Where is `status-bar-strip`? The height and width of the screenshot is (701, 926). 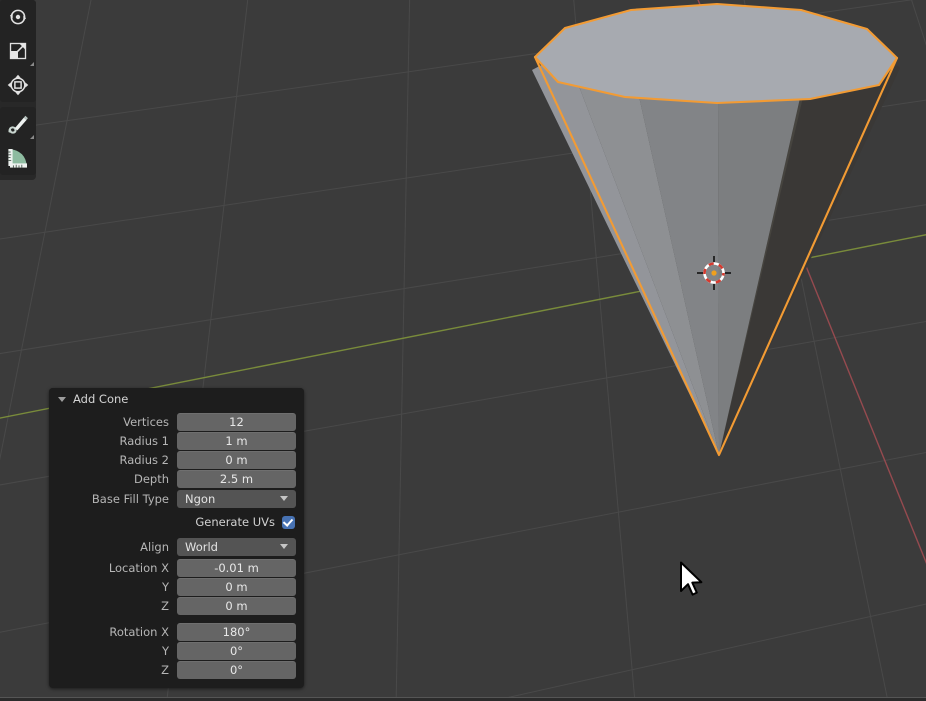 status-bar-strip is located at coordinates (463, 699).